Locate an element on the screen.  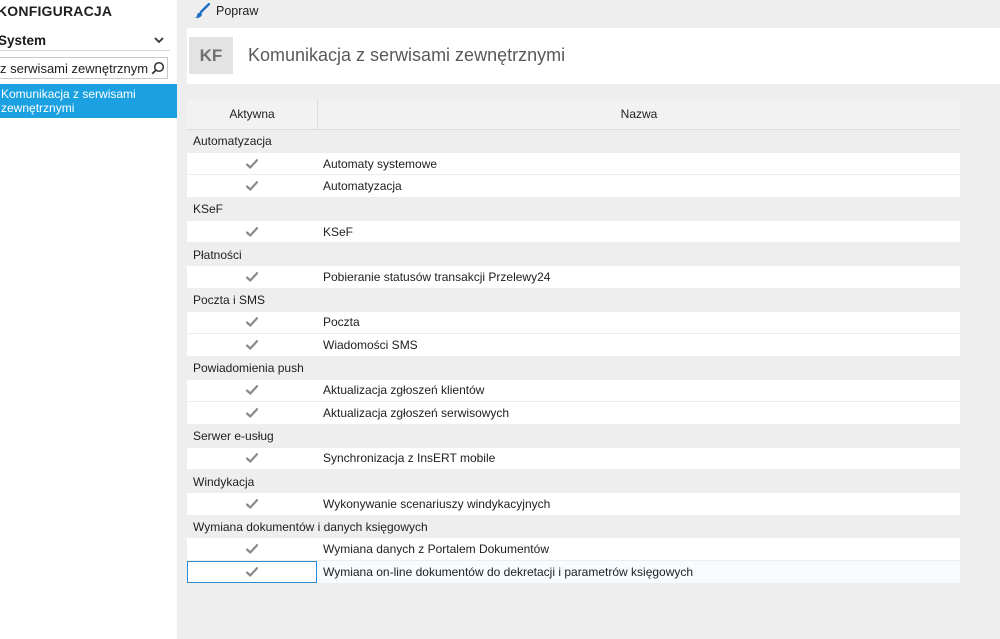
group-row: Wymiana dokumentów i danych księgowych is located at coordinates (310, 527).